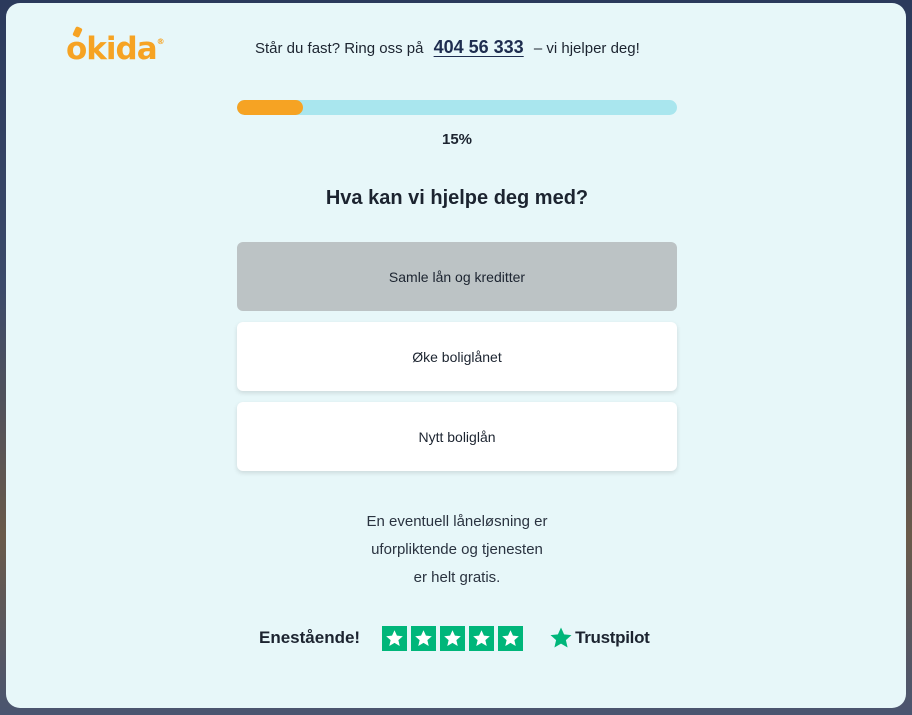 Image resolution: width=912 pixels, height=715 pixels. I want to click on trustpilot-widget: Enestående! Trustpilot, so click(454, 638).